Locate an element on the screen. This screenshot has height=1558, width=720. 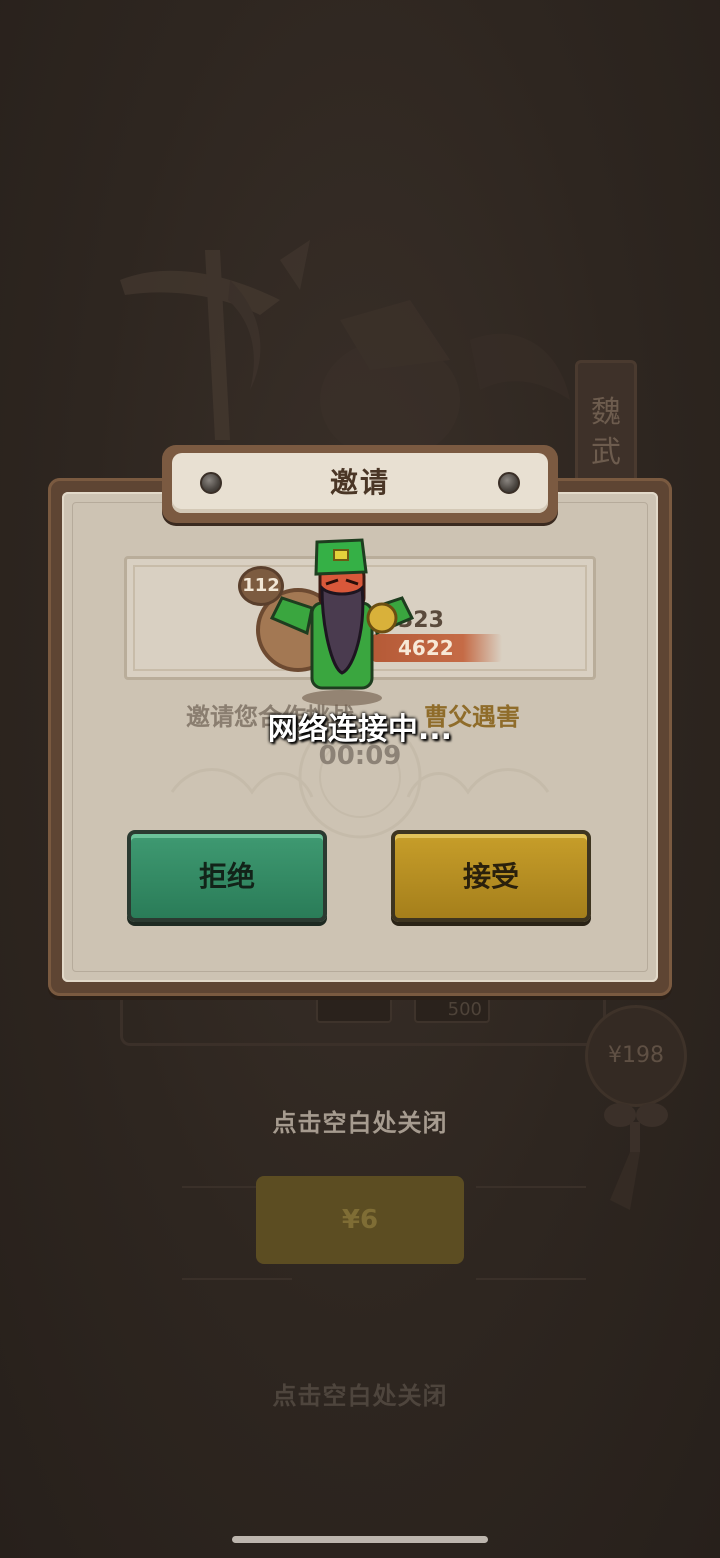
close-hint-text: 点击空白处关闭 is located at coordinates (360, 1123).